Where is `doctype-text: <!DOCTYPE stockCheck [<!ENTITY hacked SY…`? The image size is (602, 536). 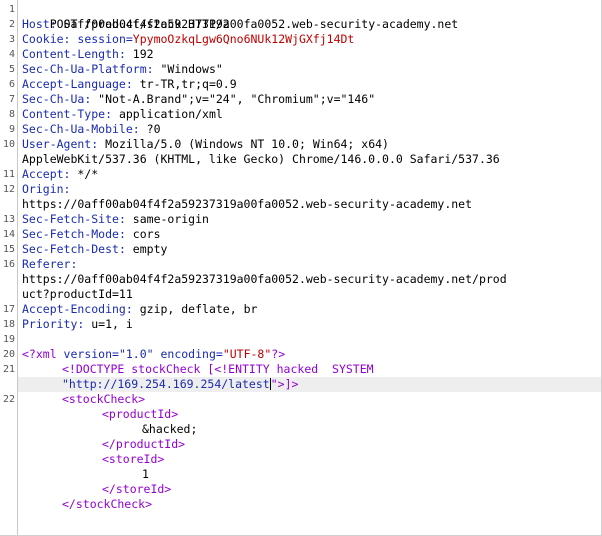
doctype-text: <!DOCTYPE stockCheck [<!ENTITY hacked SY… is located at coordinates (218, 369).